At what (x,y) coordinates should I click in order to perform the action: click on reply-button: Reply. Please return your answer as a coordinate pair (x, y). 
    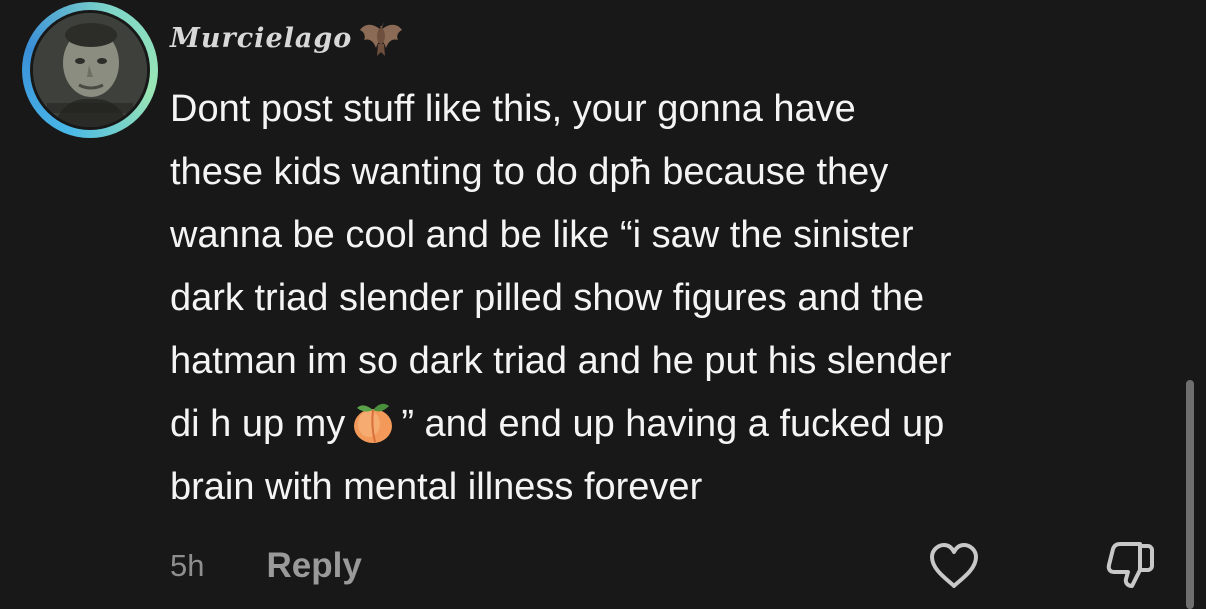
    Looking at the image, I should click on (313, 566).